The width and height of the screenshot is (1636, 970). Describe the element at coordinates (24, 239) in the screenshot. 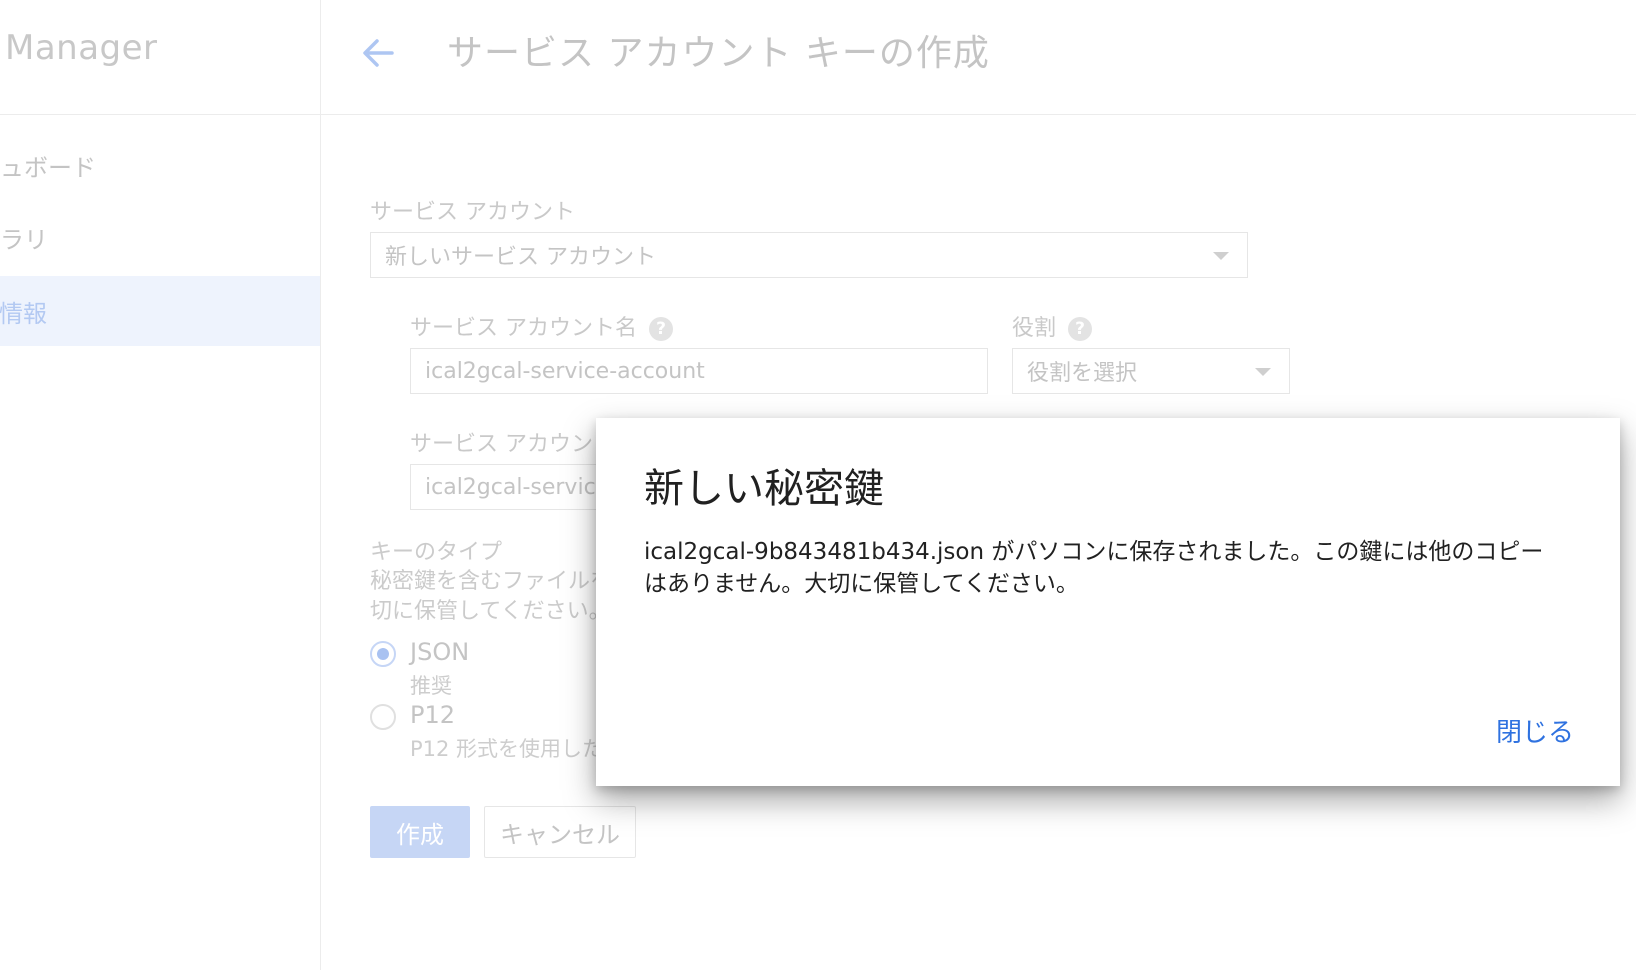

I see `sidebar-item-label: ブラリ` at that location.